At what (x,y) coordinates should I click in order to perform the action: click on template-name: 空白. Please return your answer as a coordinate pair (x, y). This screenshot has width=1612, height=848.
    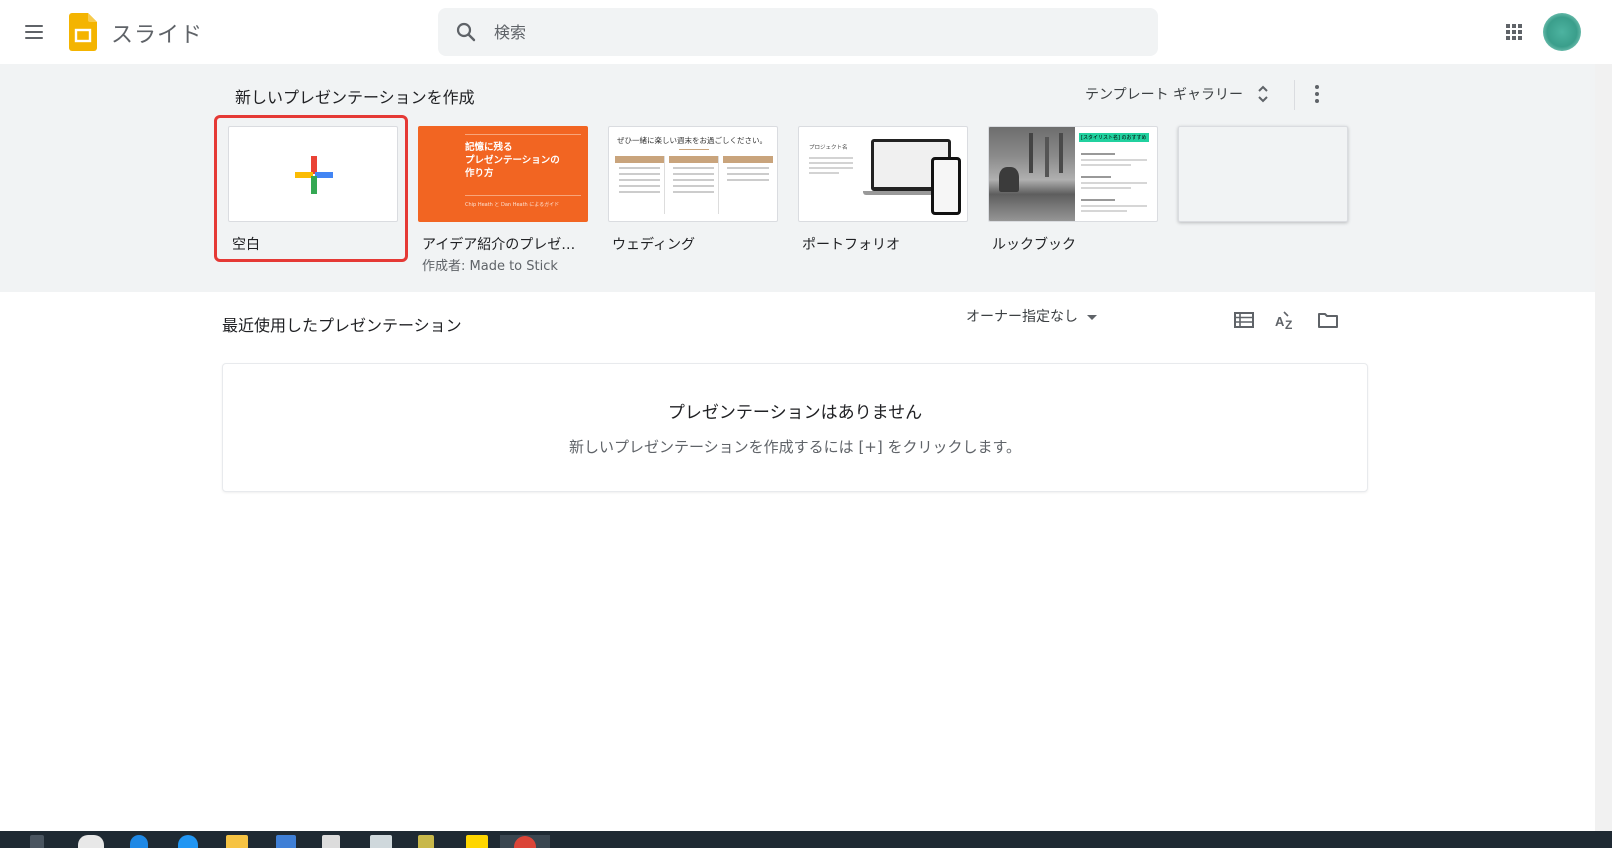
    Looking at the image, I should click on (246, 245).